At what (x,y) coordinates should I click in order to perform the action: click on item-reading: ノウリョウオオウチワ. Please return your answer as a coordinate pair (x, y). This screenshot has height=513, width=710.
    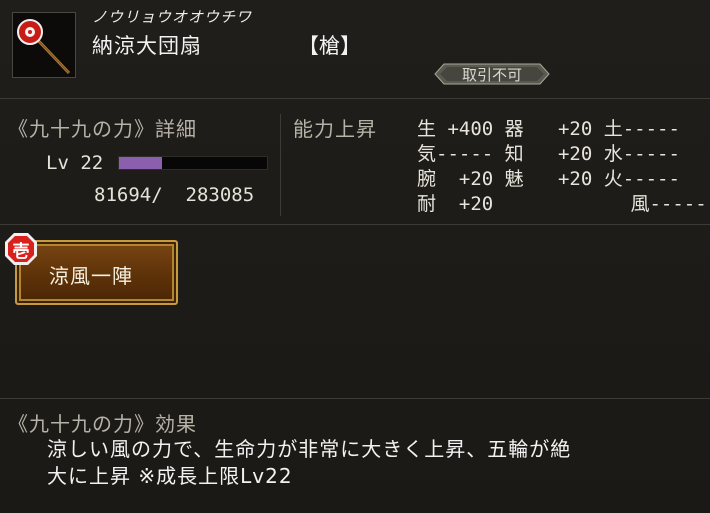
    Looking at the image, I should click on (172, 17).